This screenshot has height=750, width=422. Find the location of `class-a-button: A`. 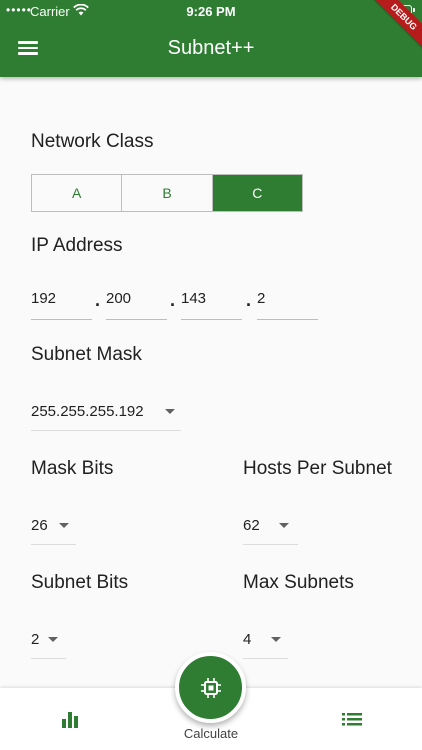

class-a-button: A is located at coordinates (76, 193).